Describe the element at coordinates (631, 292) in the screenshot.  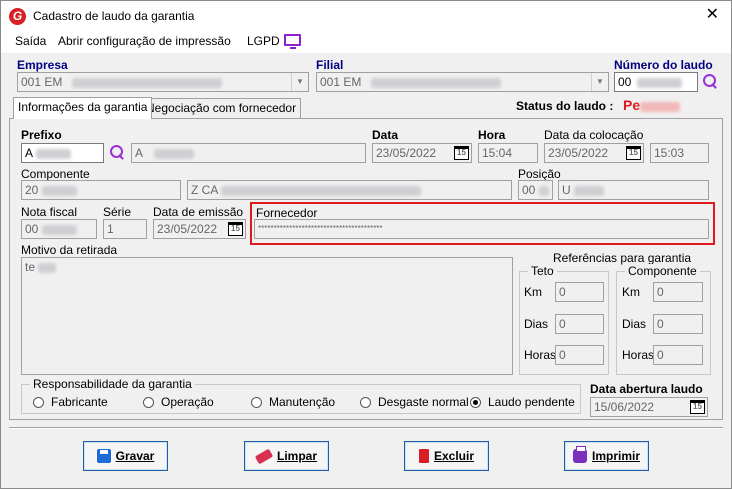
I see `comp-km-label: Km` at that location.